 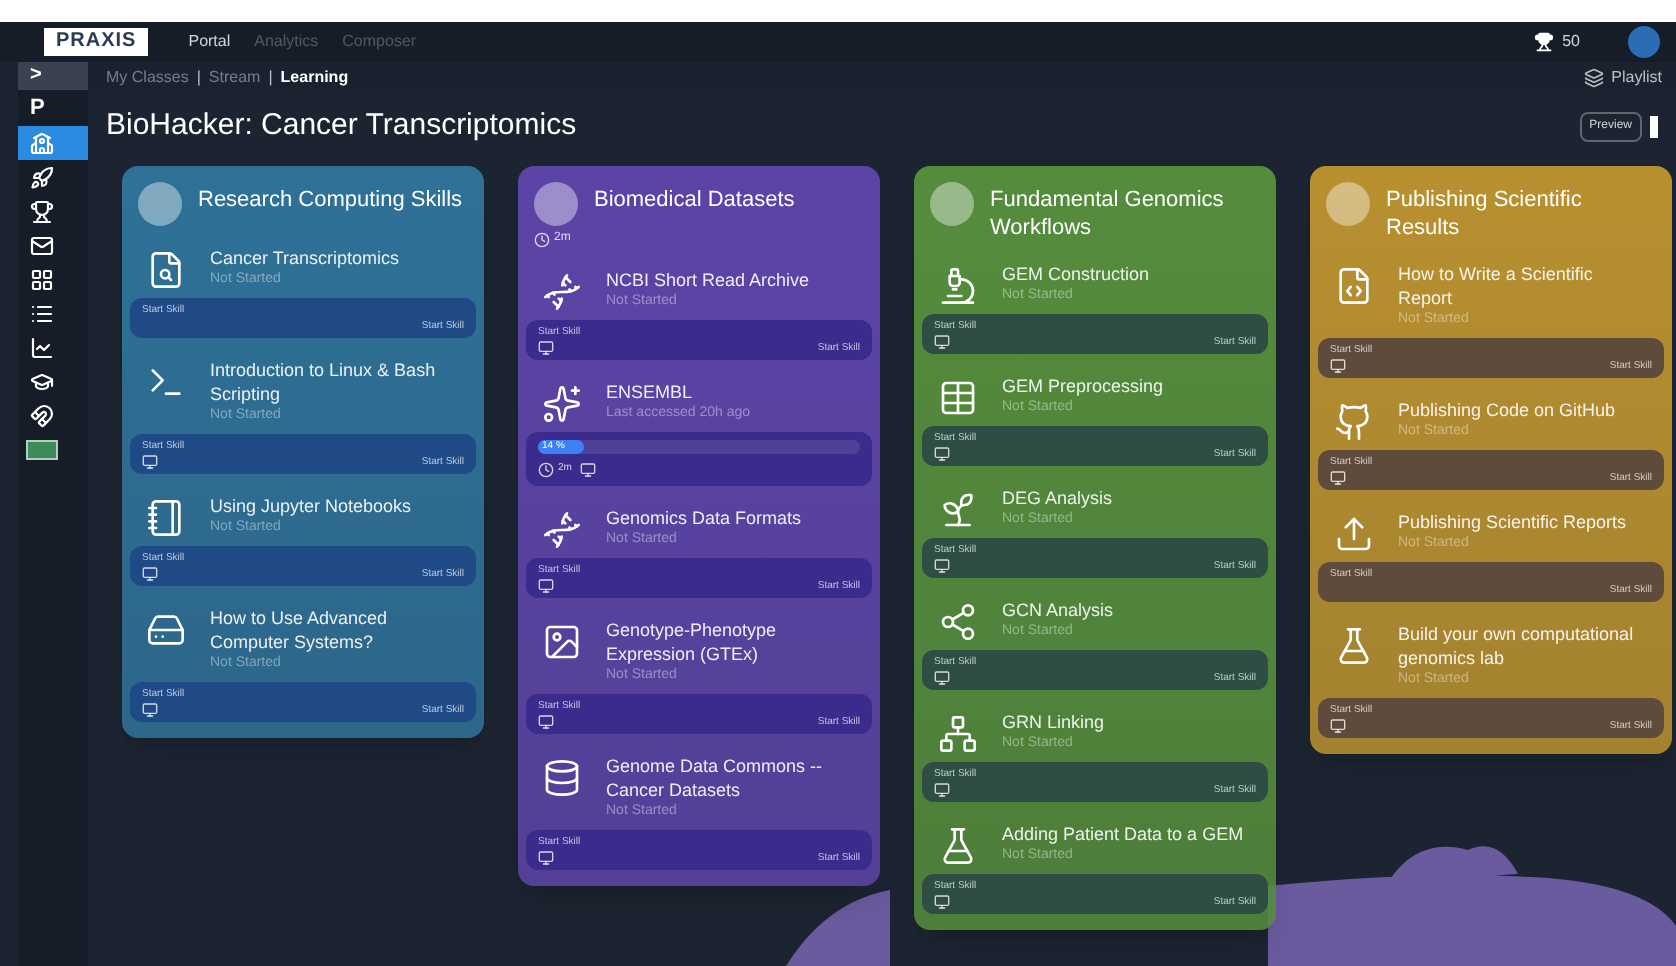 I want to click on playlist-icon, so click(x=1593, y=78).